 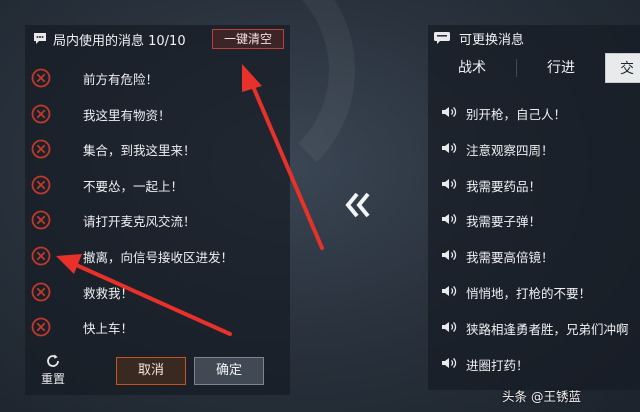 What do you see at coordinates (287, 166) in the screenshot?
I see `annotation-arrow-clear` at bounding box center [287, 166].